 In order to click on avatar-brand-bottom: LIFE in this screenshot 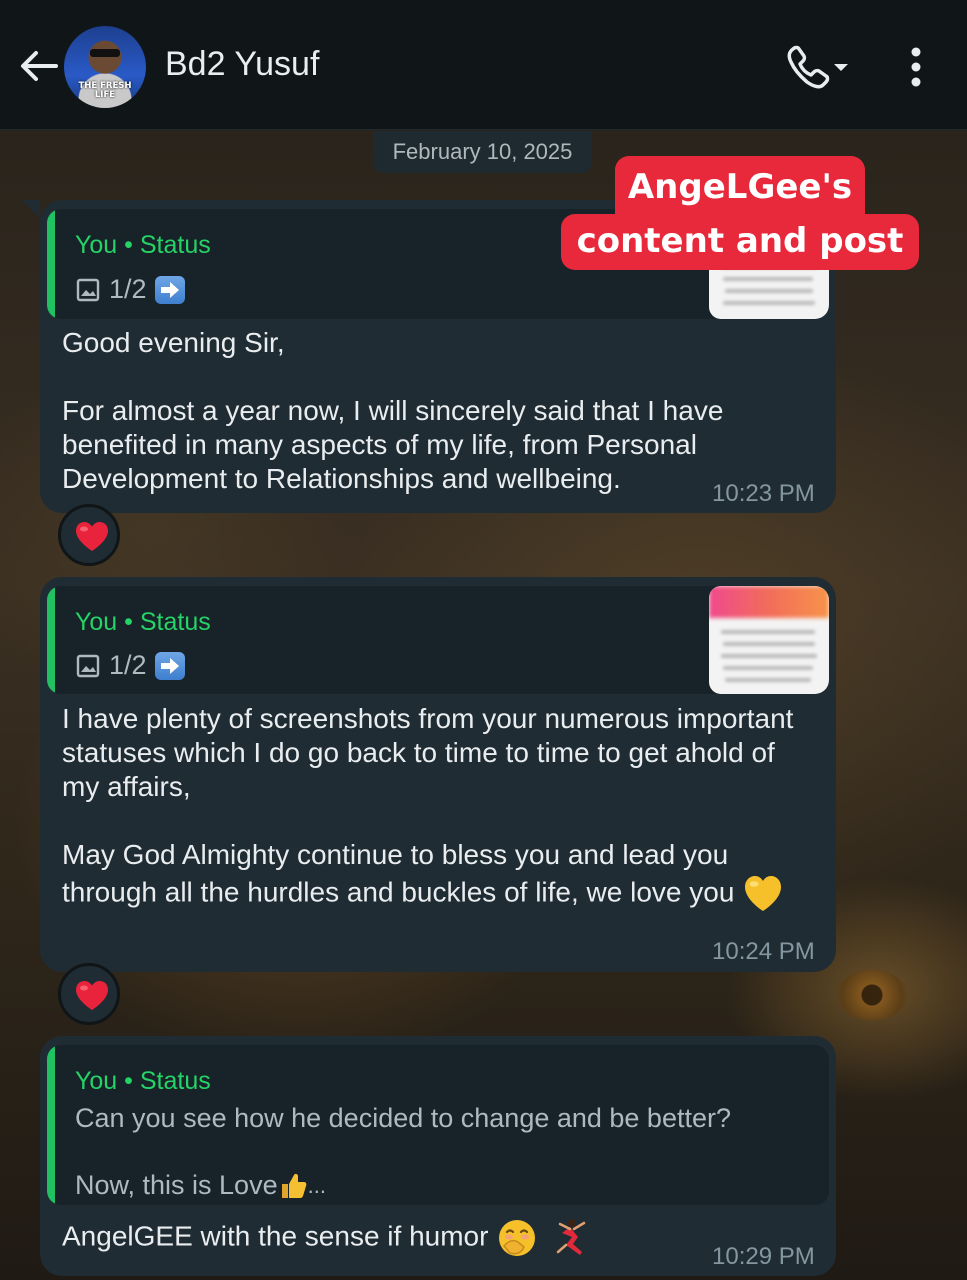, I will do `click(105, 95)`.